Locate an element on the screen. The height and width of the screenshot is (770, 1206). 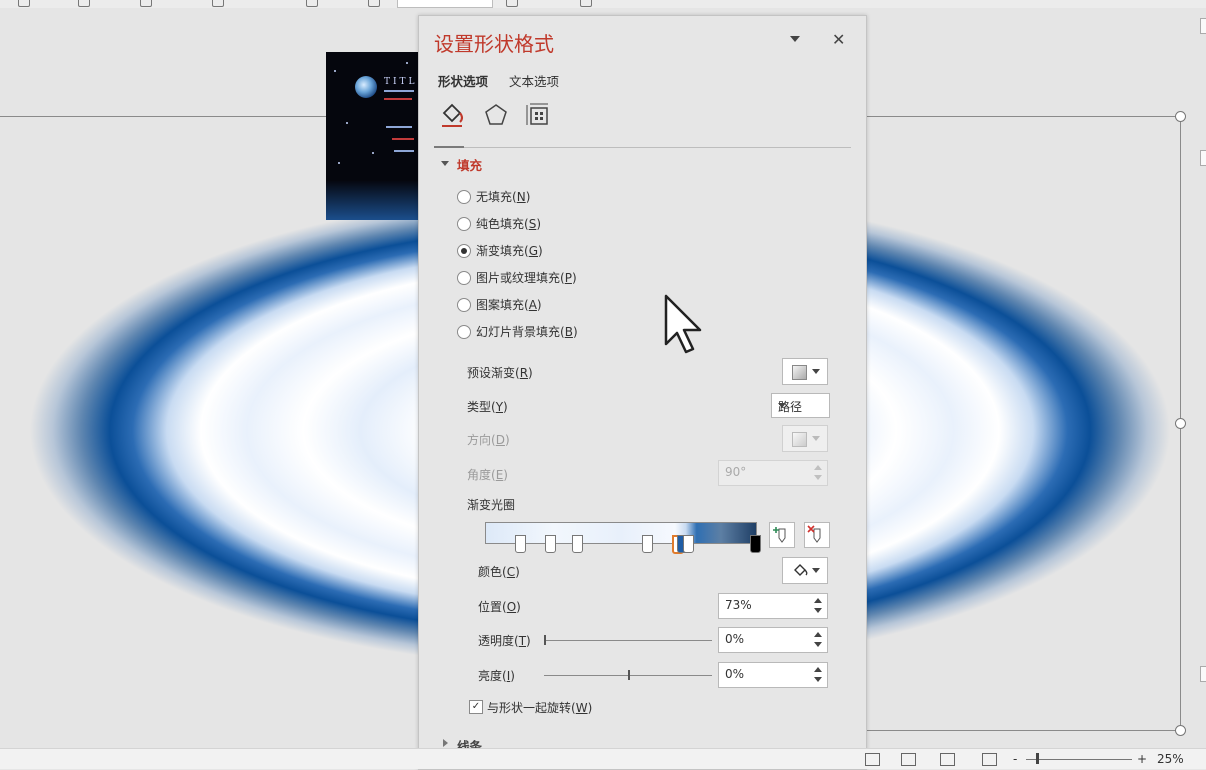
position-value: 73% is located at coordinates (738, 605).